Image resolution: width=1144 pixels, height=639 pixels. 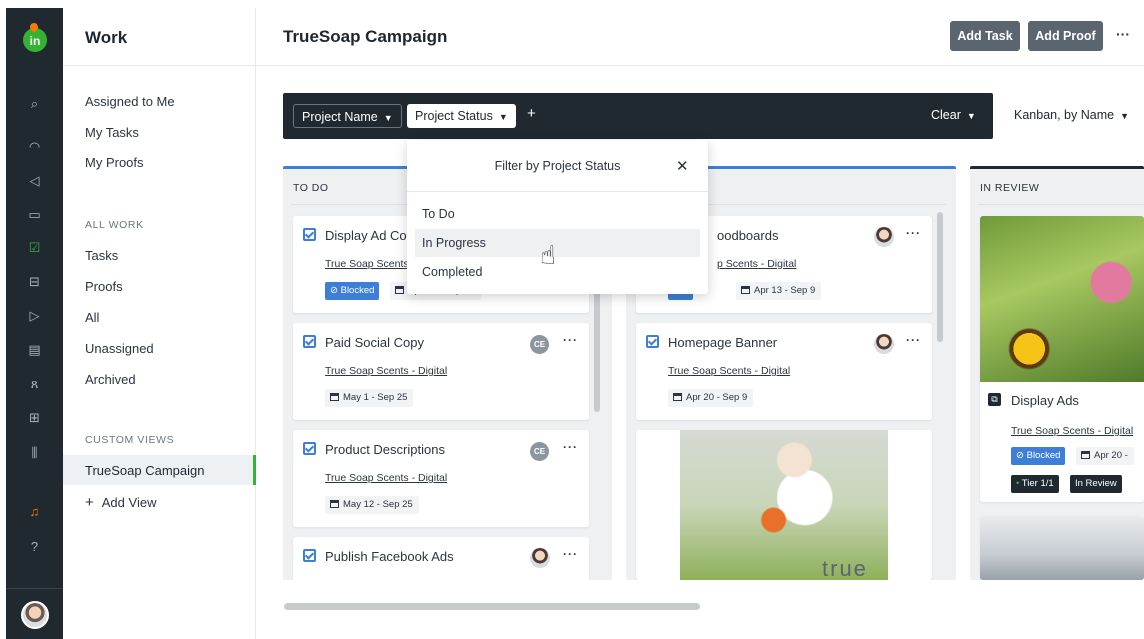 What do you see at coordinates (1085, 455) in the screenshot?
I see `calendar-icon` at bounding box center [1085, 455].